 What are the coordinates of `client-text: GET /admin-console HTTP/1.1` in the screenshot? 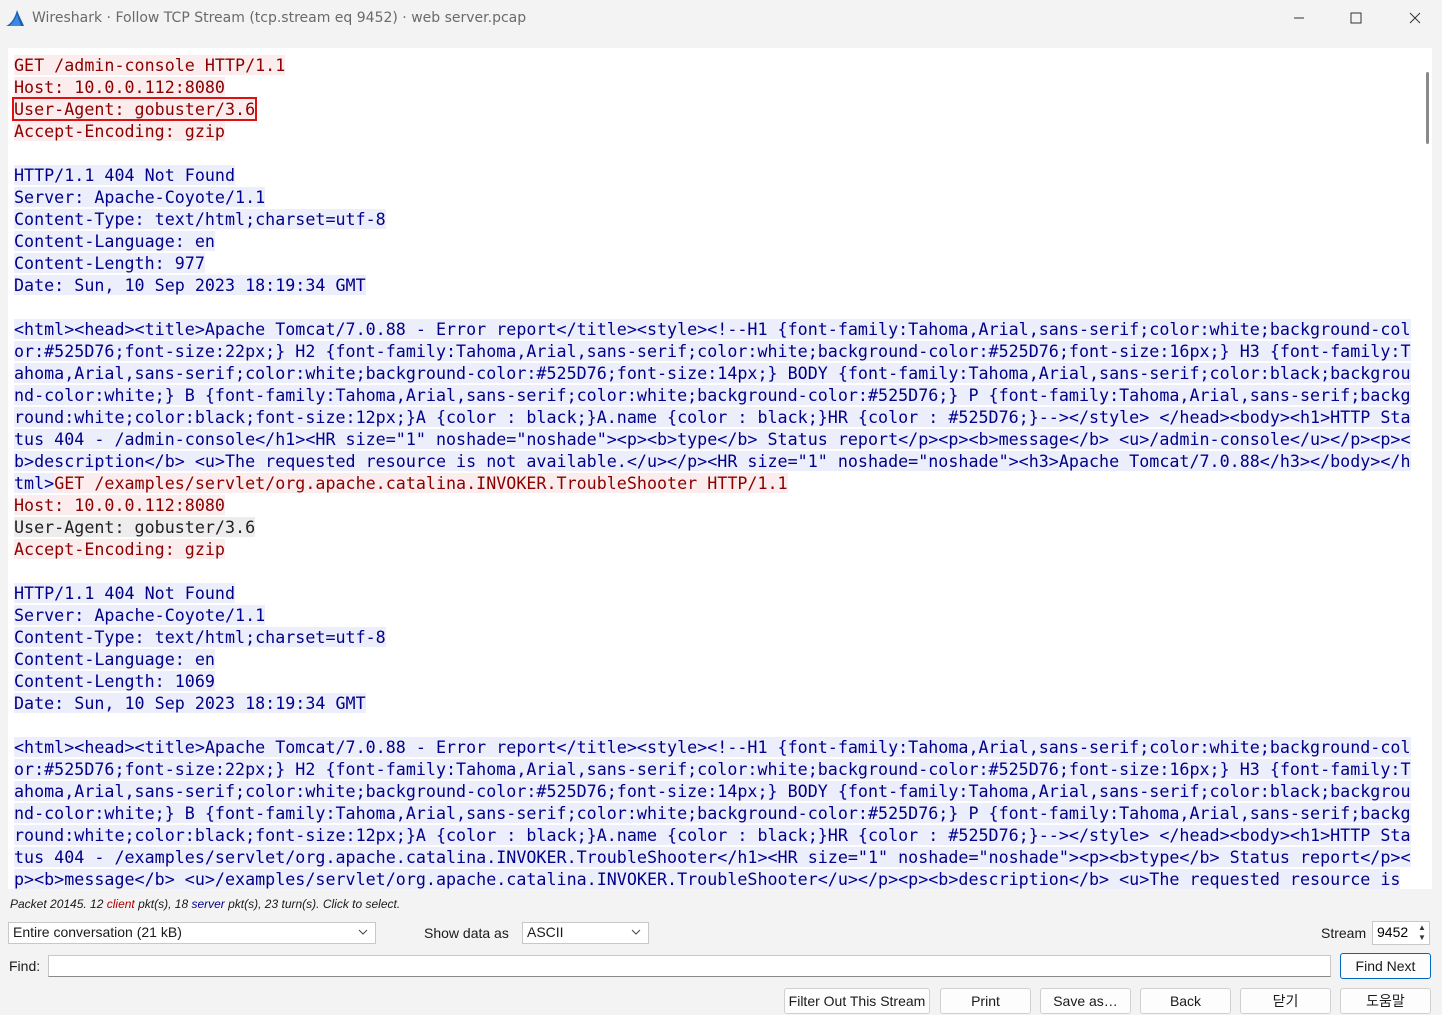 It's located at (150, 65).